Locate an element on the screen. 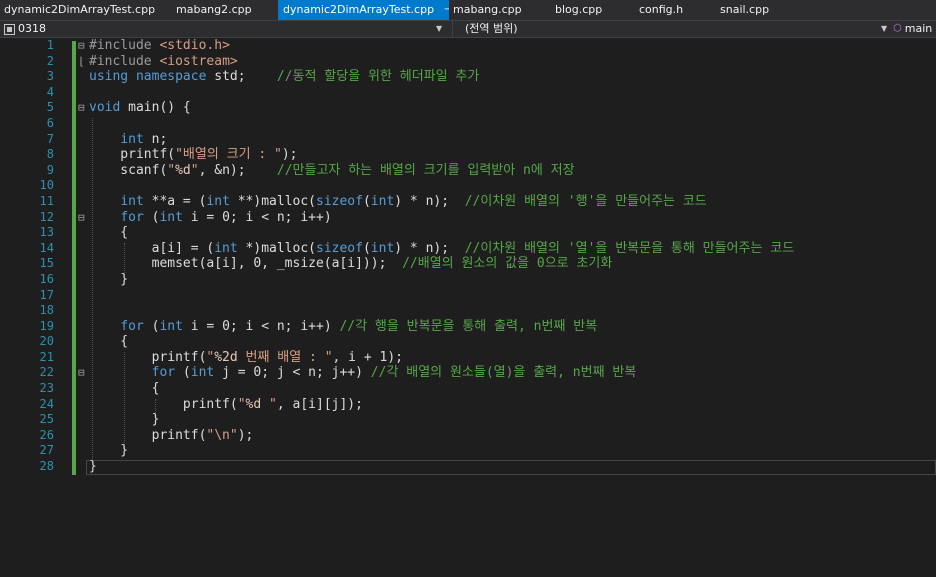  tab-mabang: mabang.cpp is located at coordinates (500, 10).